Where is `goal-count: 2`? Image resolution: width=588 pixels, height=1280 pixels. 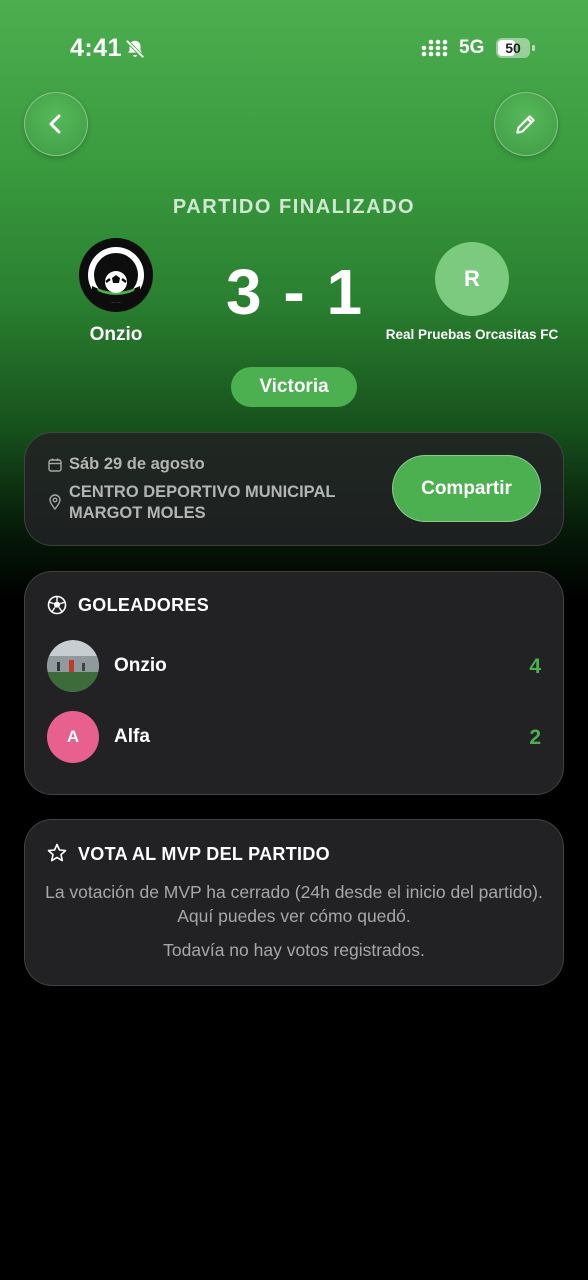 goal-count: 2 is located at coordinates (535, 737).